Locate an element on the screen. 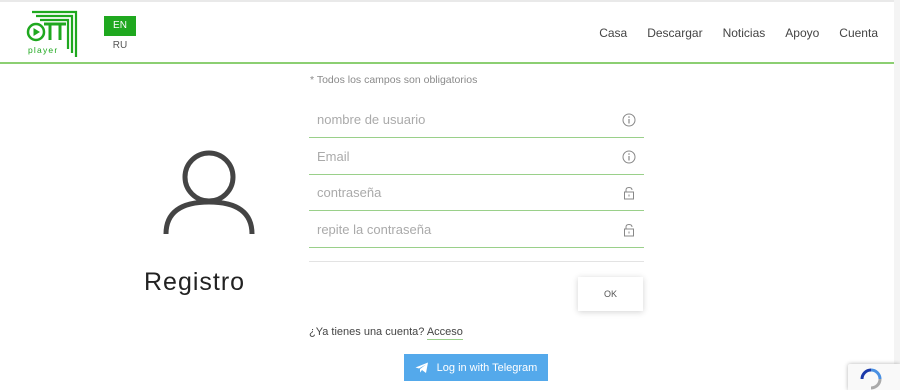 This screenshot has width=900, height=390. username-field is located at coordinates (476, 120).